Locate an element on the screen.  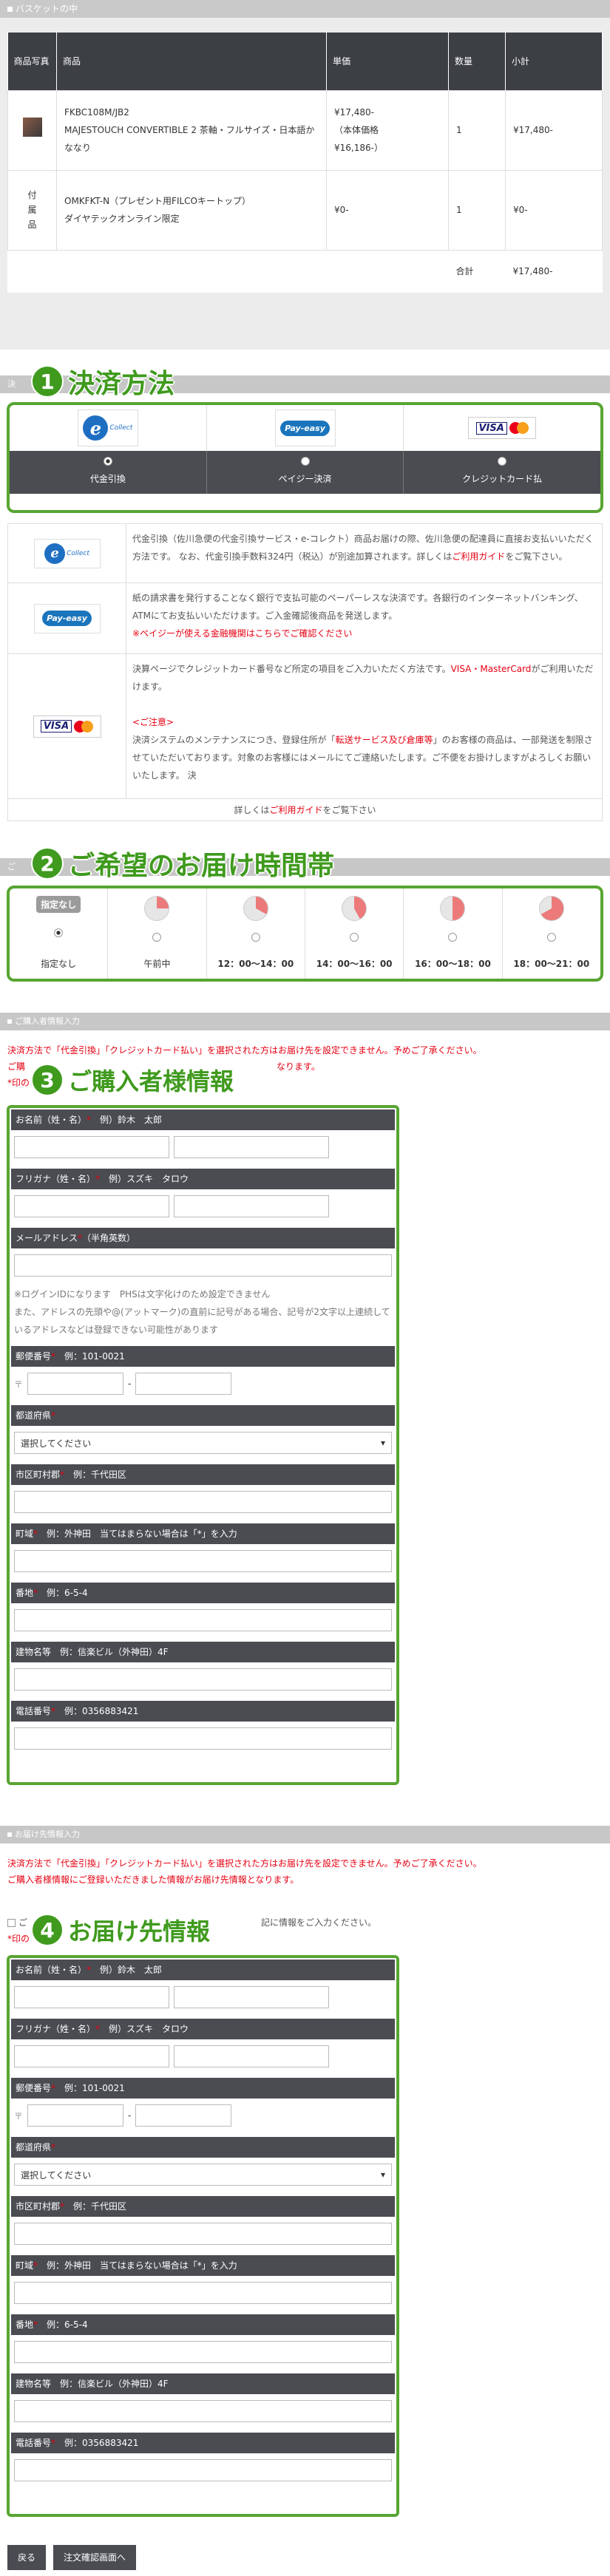
delivery-slot: 指定なし 指定なし is located at coordinates (59, 933).